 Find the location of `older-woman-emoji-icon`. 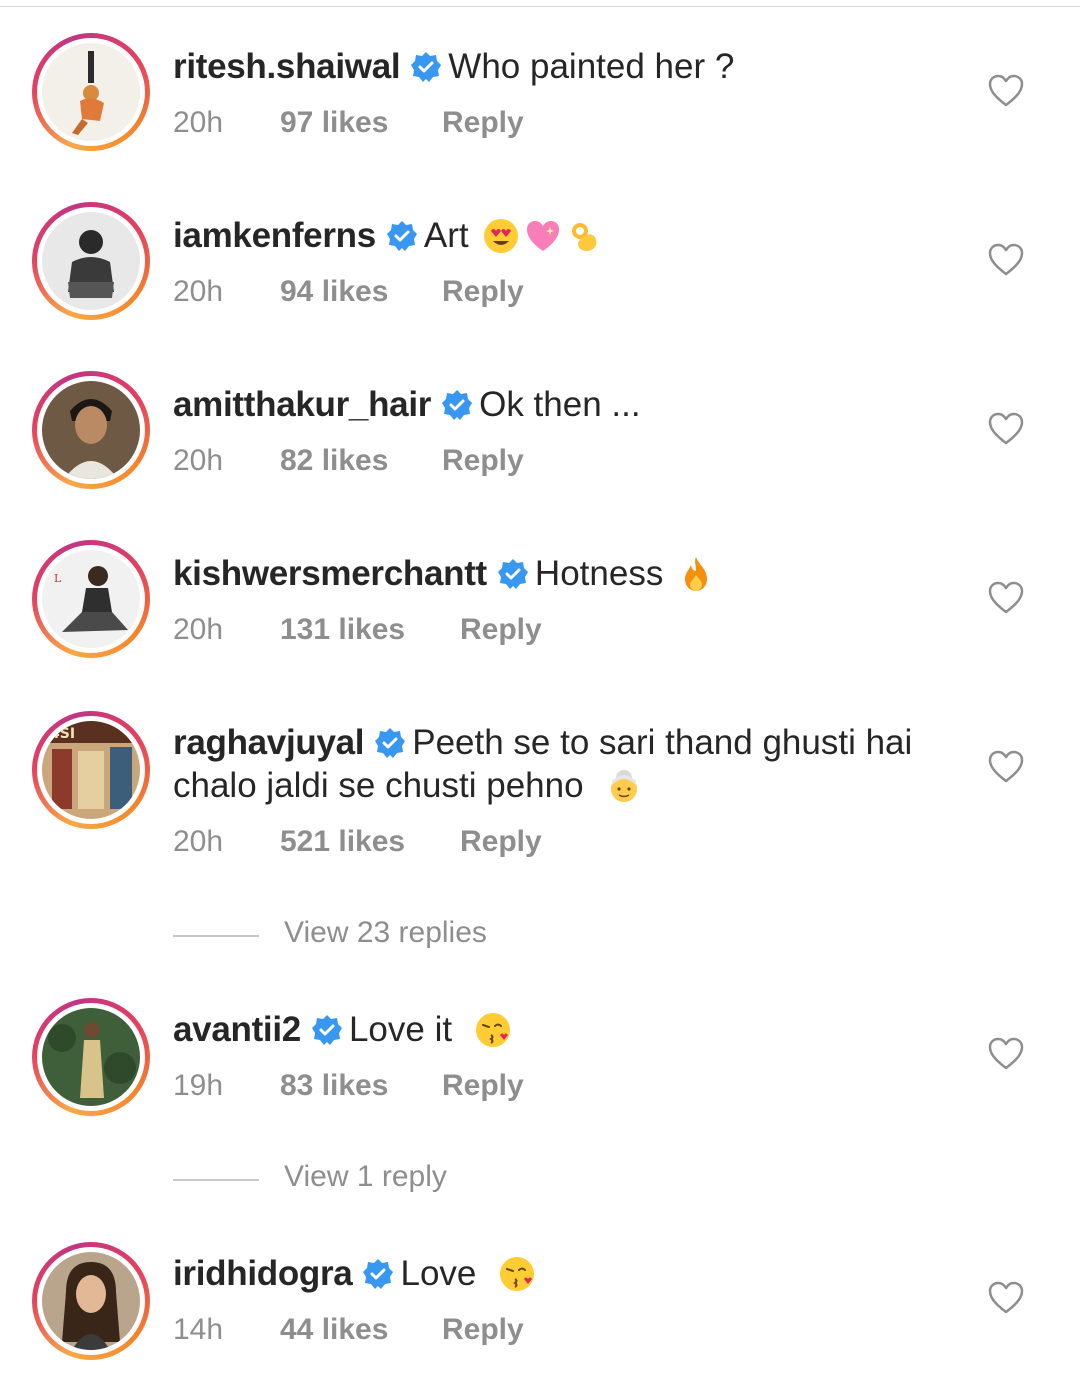

older-woman-emoji-icon is located at coordinates (624, 786).